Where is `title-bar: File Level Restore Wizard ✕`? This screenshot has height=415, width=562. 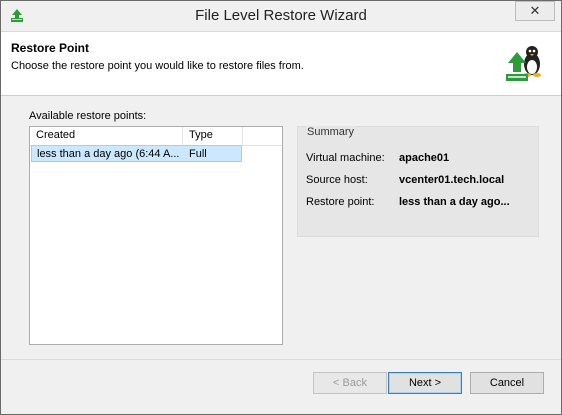
title-bar: File Level Restore Wizard ✕ is located at coordinates (281, 16).